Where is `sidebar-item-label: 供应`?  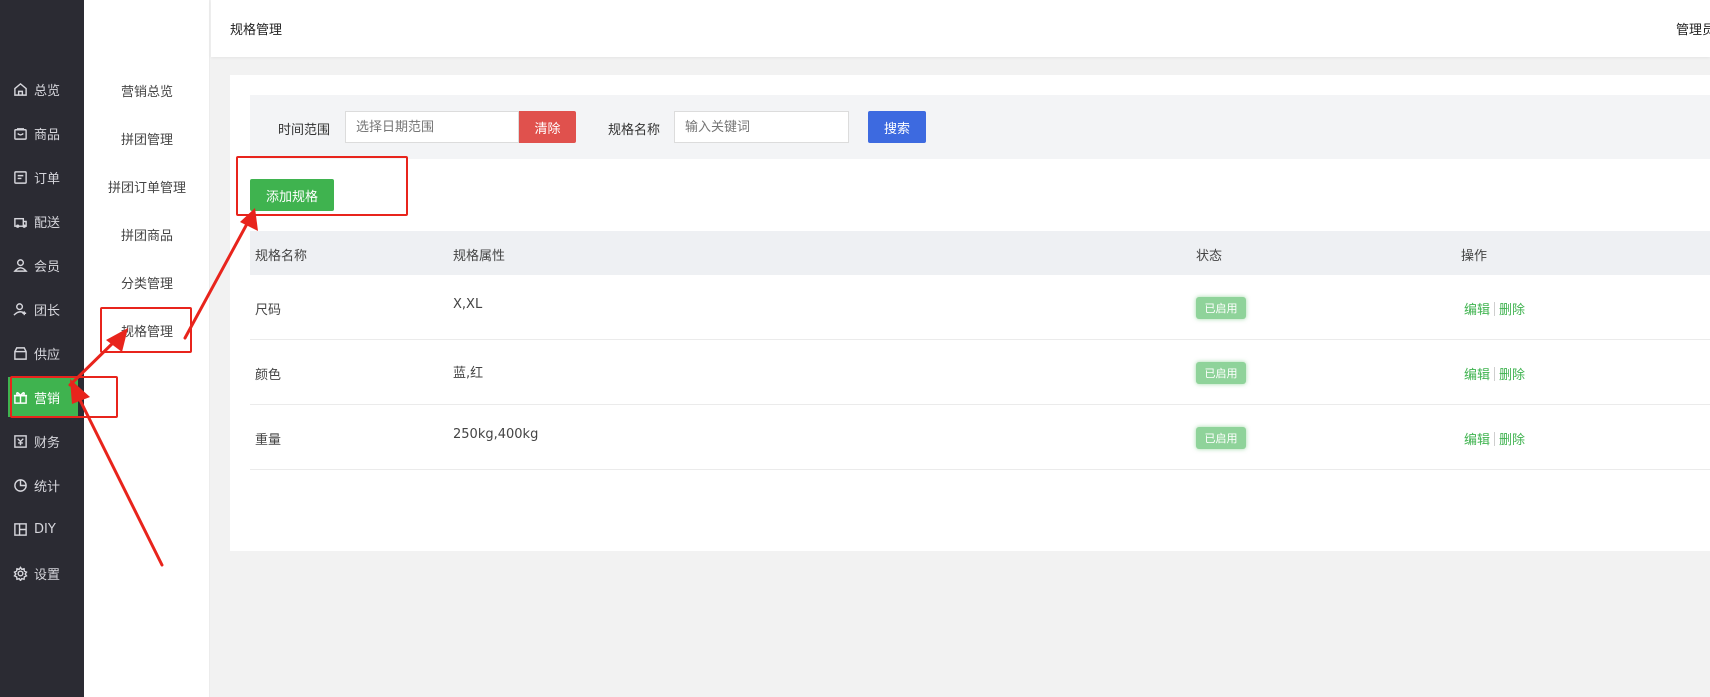 sidebar-item-label: 供应 is located at coordinates (47, 355).